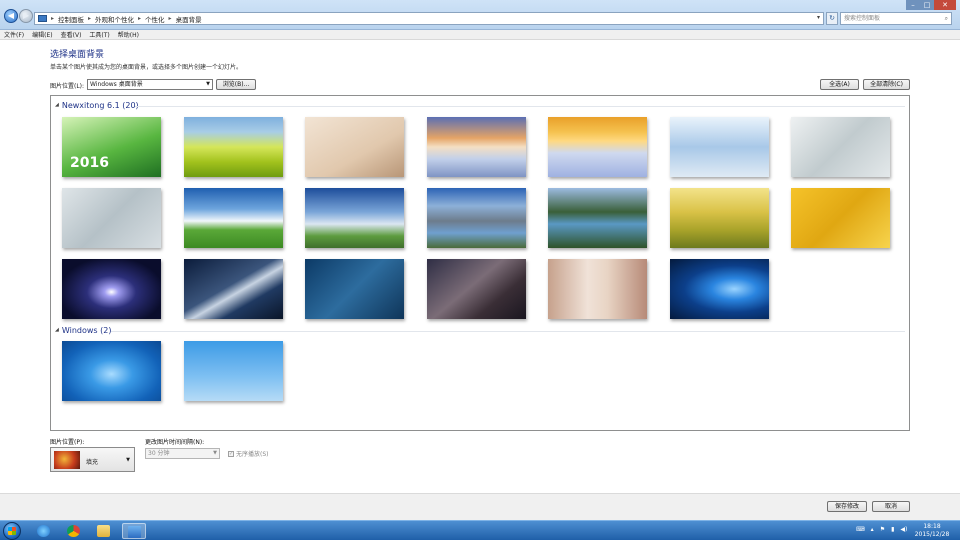 The width and height of the screenshot is (960, 540). I want to click on chrome-icon, so click(73, 531).